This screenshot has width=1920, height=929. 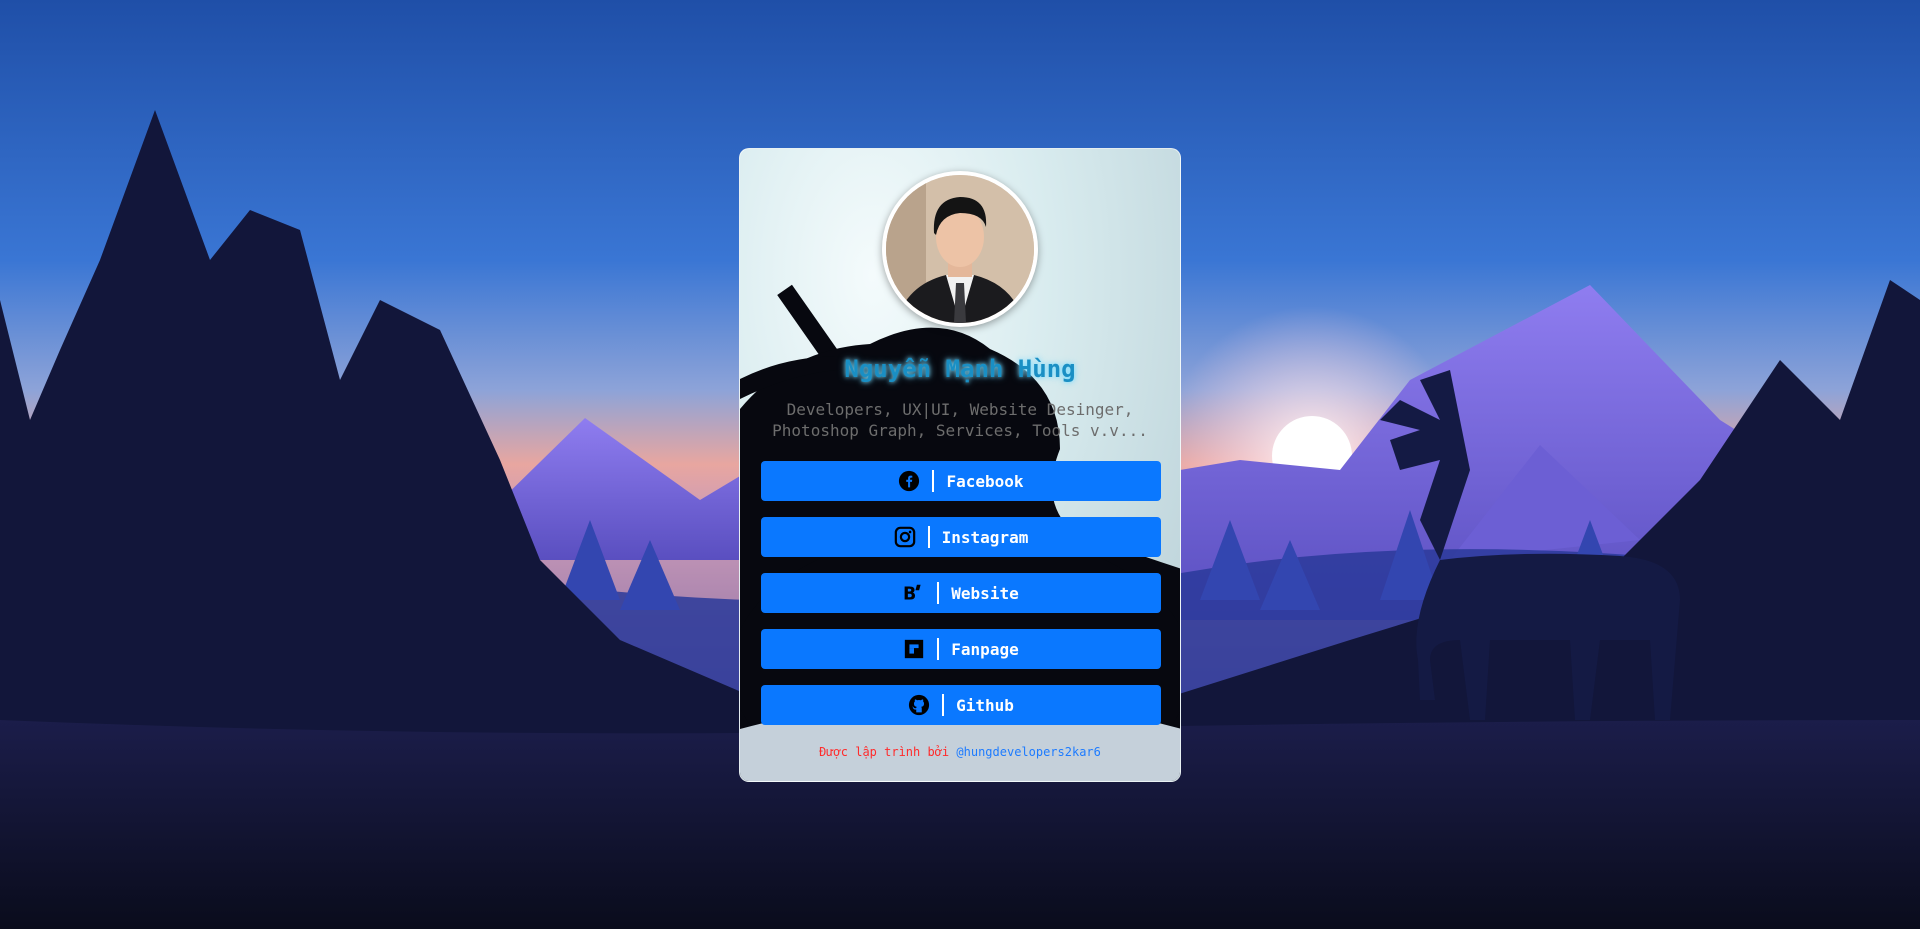 I want to click on instagram-label: Instagram, so click(x=985, y=537).